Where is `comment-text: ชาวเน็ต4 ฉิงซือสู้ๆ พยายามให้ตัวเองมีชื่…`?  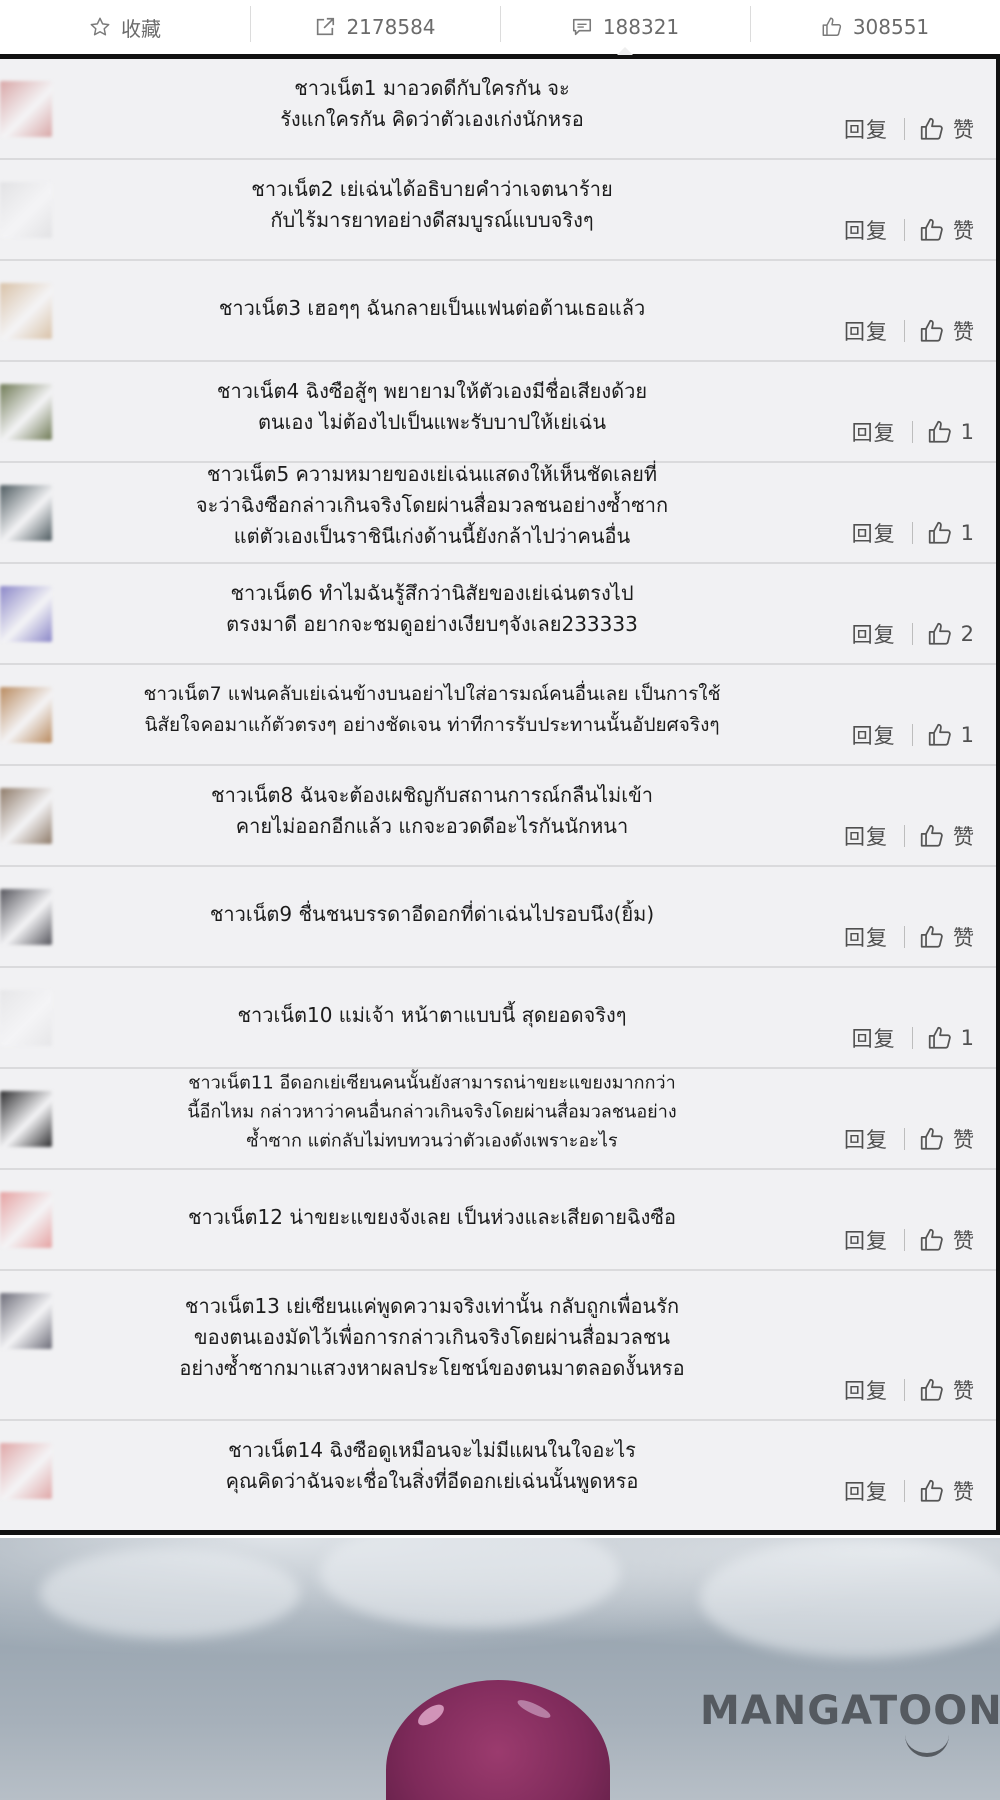
comment-text: ชาวเน็ต4 ฉิงซือสู้ๆ พยายามให้ตัวเองมีชื่… is located at coordinates (432, 407).